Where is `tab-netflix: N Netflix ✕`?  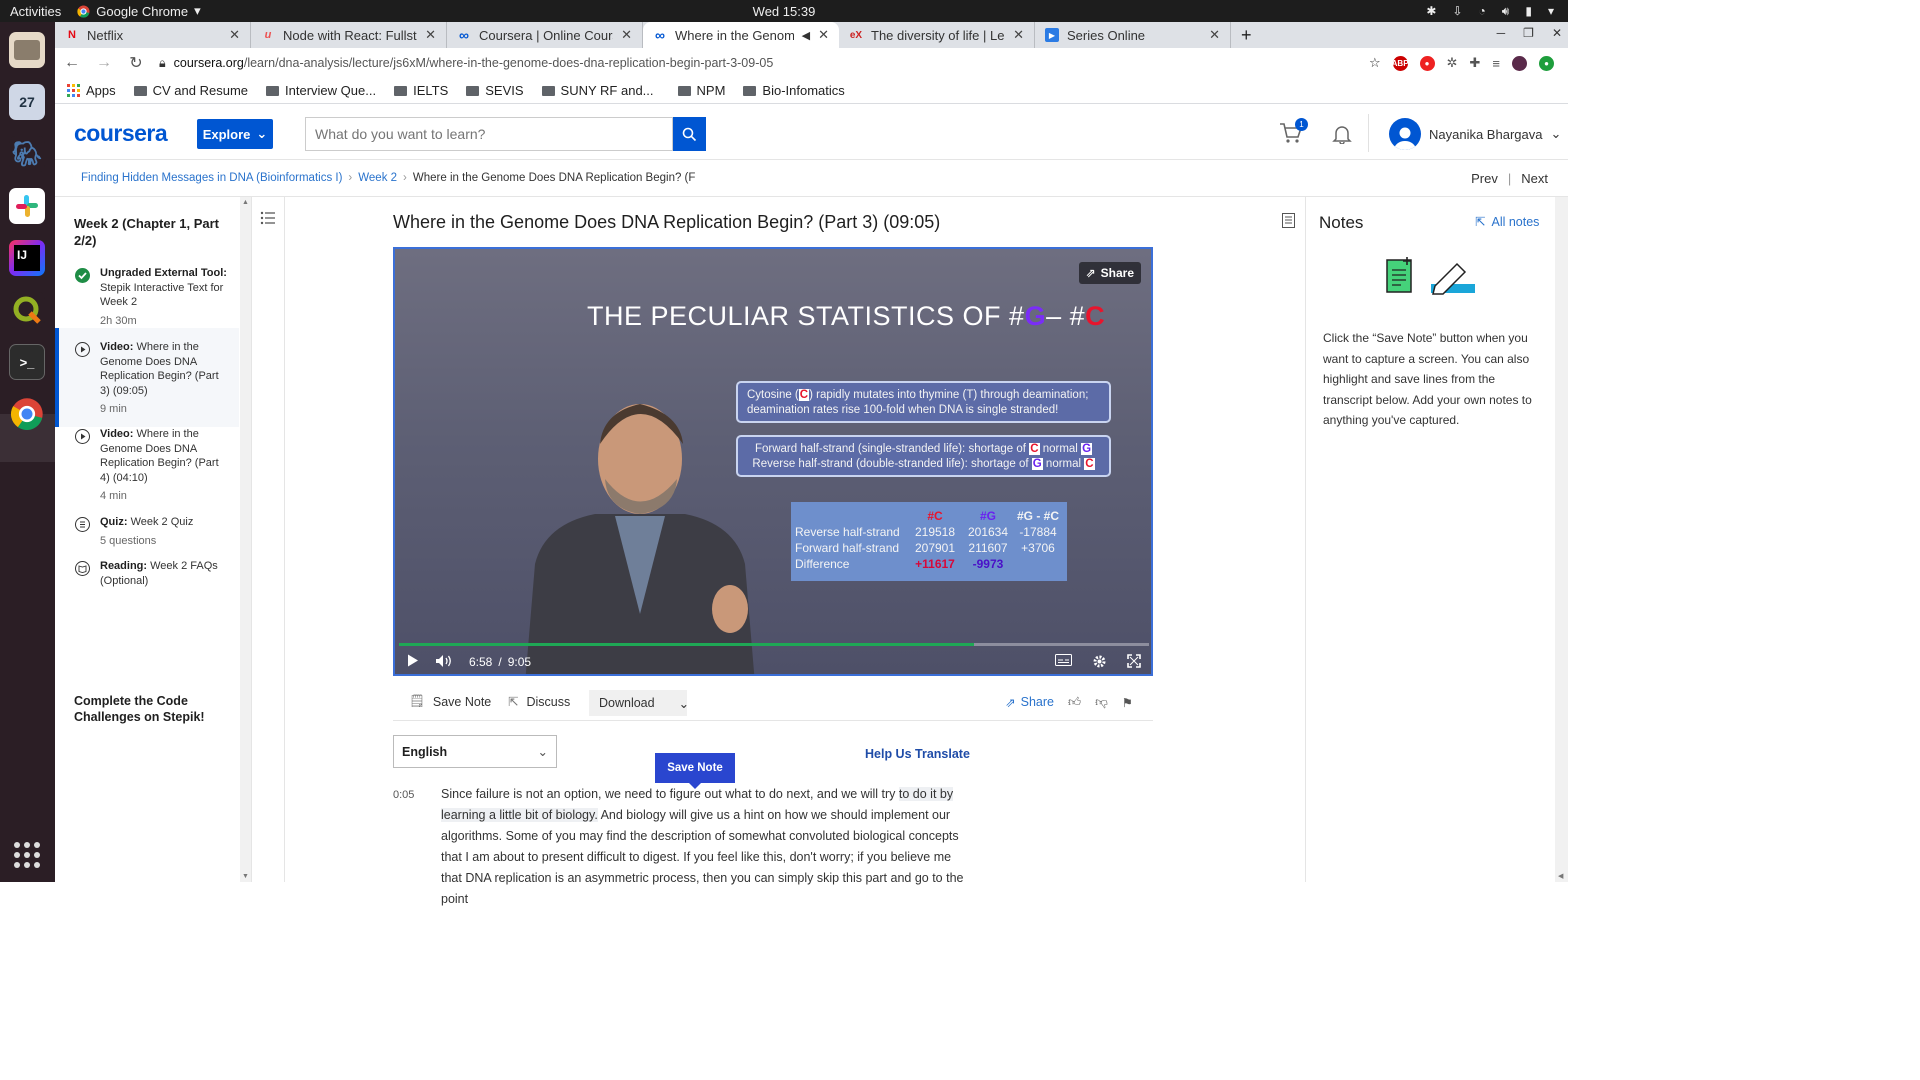 tab-netflix: N Netflix ✕ is located at coordinates (153, 35).